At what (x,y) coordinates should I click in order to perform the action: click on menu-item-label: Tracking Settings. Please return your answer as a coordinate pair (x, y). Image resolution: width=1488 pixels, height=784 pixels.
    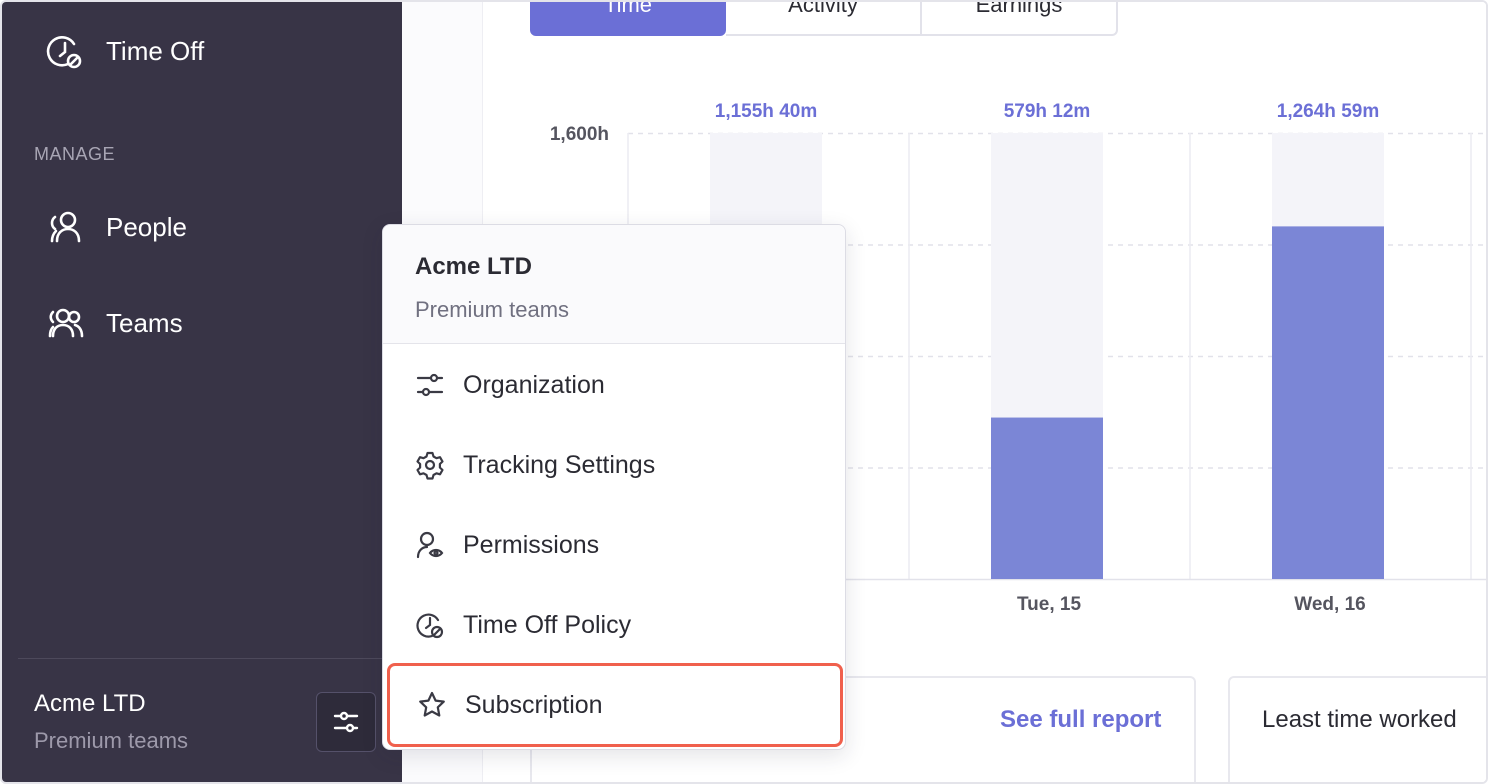
    Looking at the image, I should click on (559, 464).